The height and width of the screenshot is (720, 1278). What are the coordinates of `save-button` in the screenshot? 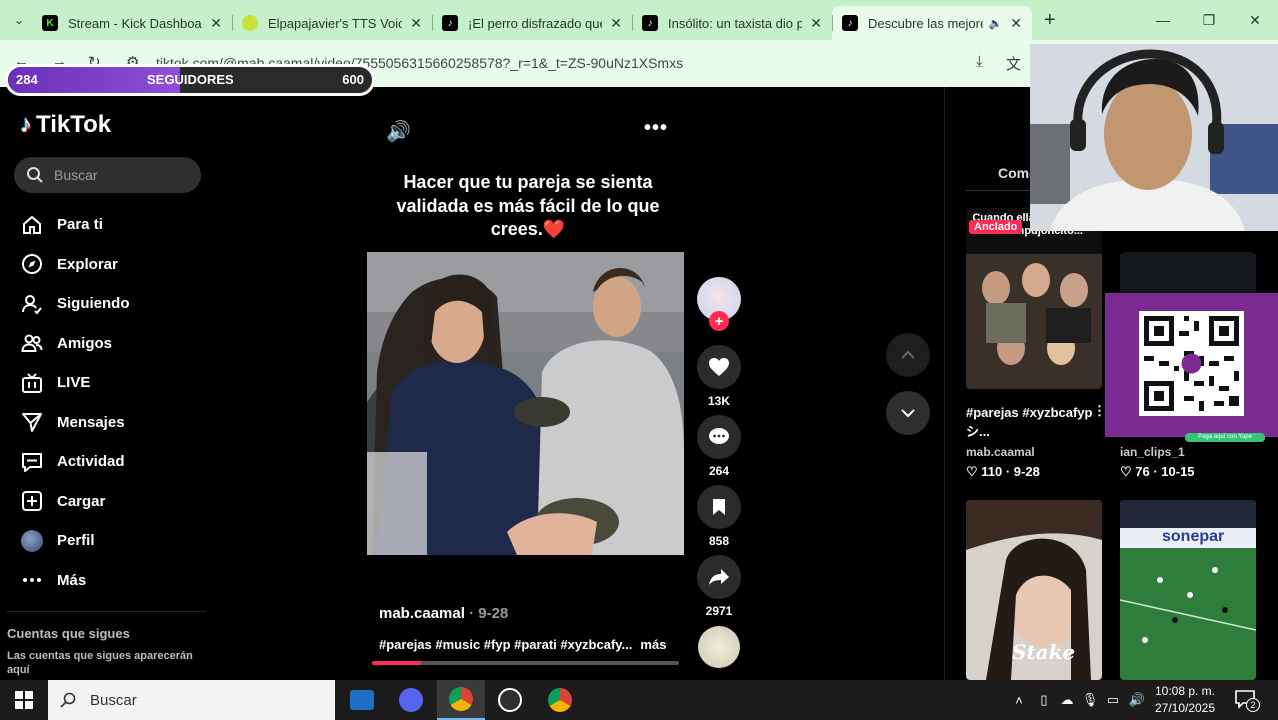 It's located at (719, 507).